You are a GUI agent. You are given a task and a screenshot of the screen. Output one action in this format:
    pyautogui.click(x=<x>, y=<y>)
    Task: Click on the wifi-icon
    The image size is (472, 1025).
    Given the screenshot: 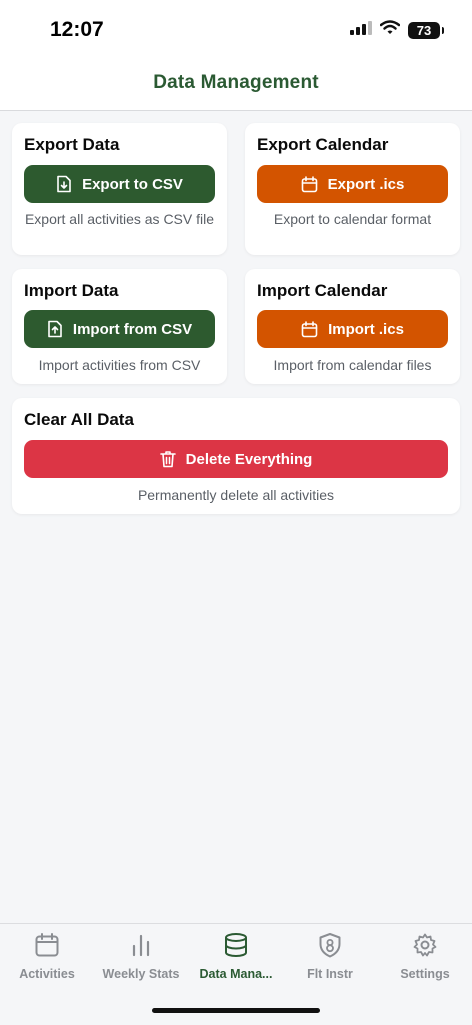 What is the action you would take?
    pyautogui.click(x=390, y=30)
    